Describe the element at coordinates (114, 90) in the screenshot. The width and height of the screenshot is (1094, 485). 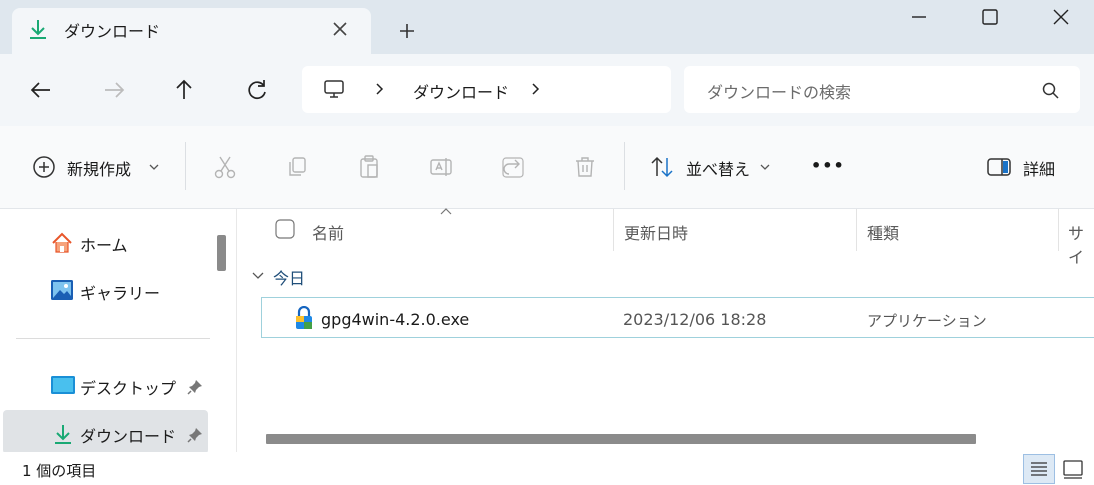
I see `forward-arrow-icon` at that location.